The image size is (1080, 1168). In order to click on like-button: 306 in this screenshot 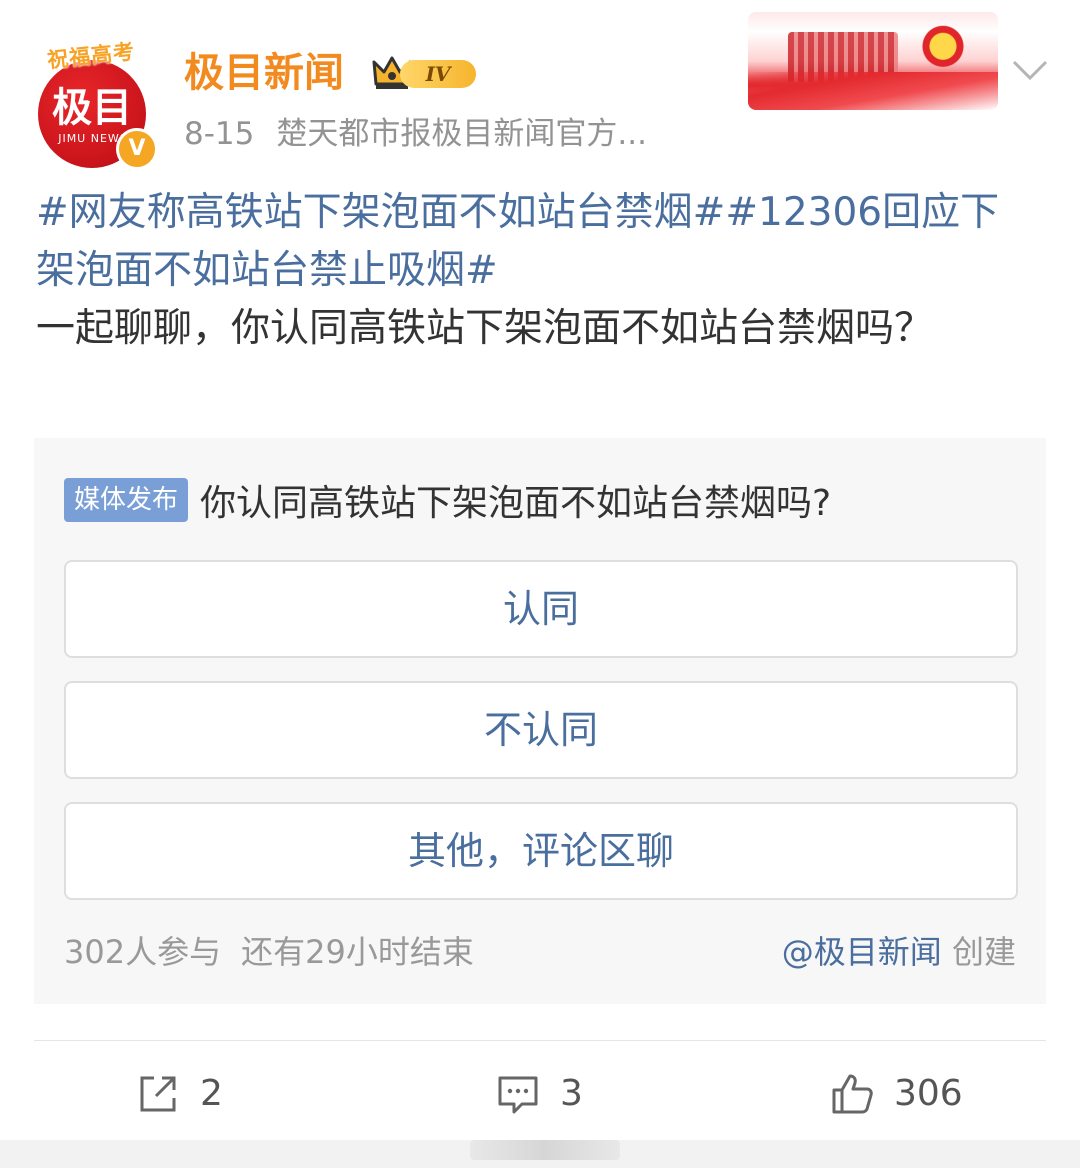, I will do `click(896, 1094)`.